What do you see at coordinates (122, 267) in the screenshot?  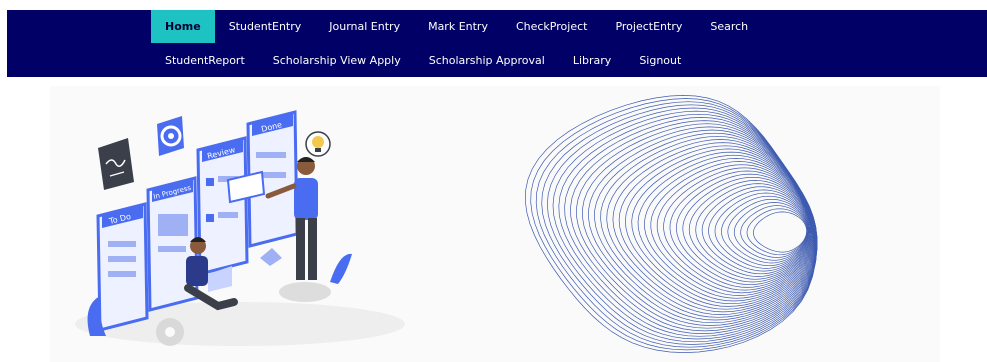 I see `card-todo: To Do` at bounding box center [122, 267].